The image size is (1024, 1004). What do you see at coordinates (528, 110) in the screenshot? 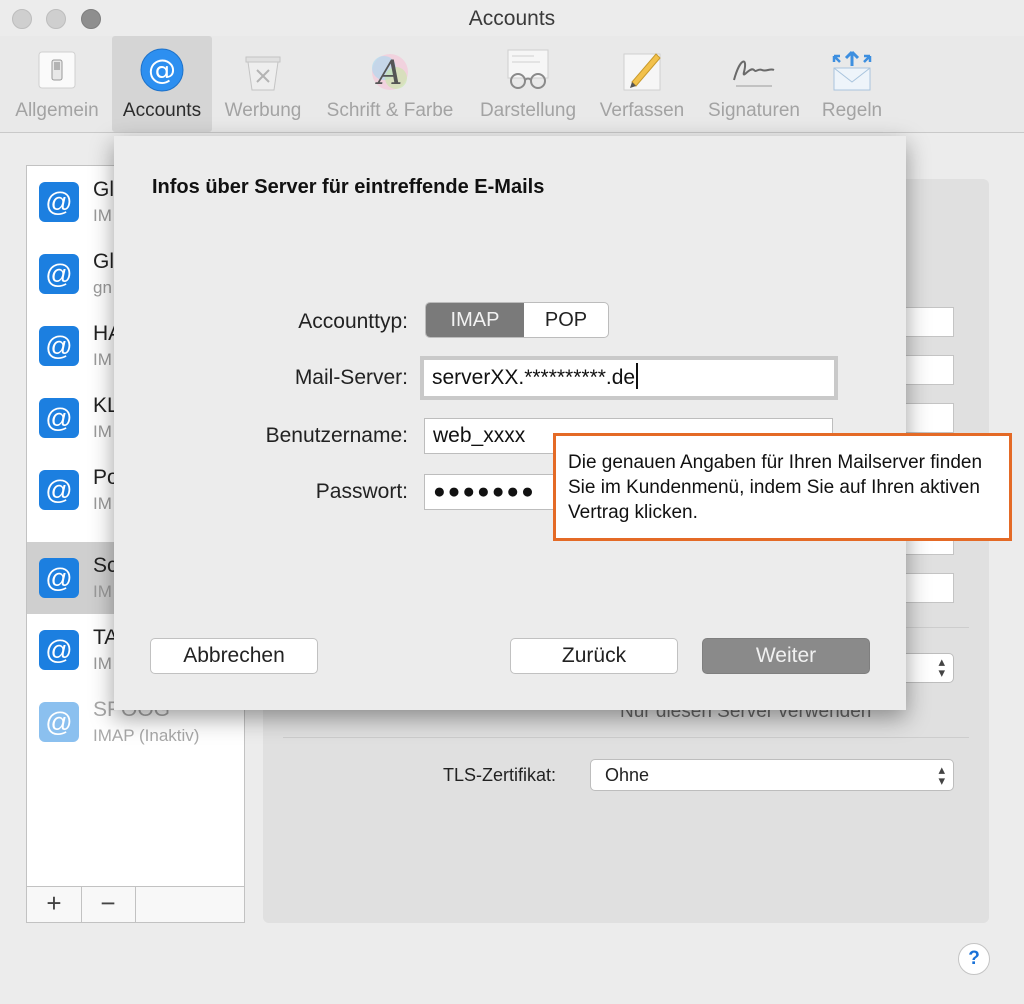
I see `tab-label: Darstellung` at bounding box center [528, 110].